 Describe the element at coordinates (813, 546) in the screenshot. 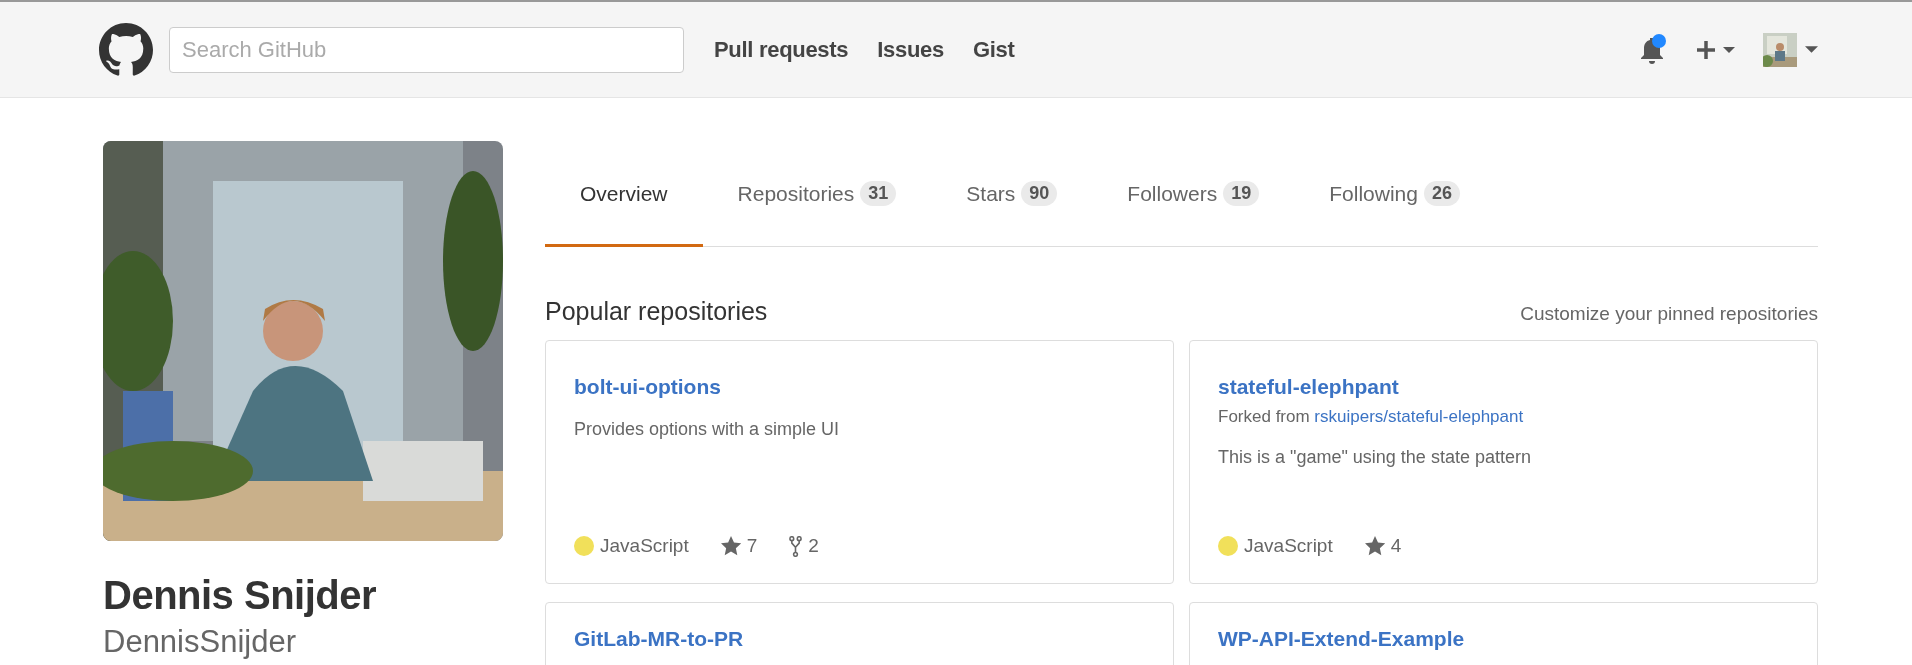

I see `fork-count: 2` at that location.